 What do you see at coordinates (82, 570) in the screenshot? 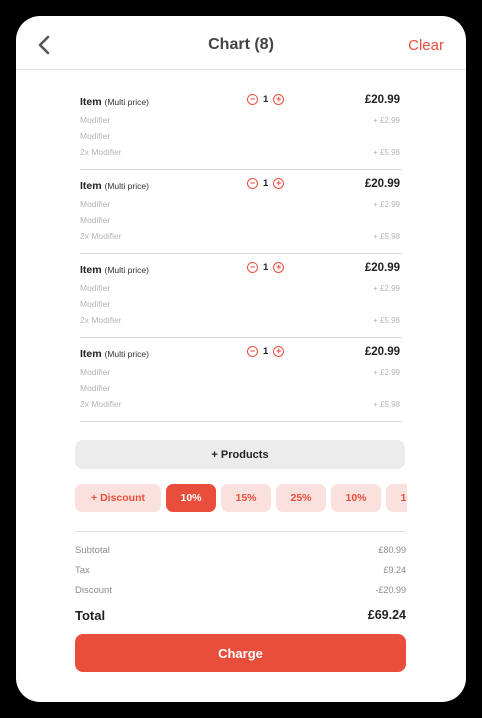
I see `tax-label: Tax` at bounding box center [82, 570].